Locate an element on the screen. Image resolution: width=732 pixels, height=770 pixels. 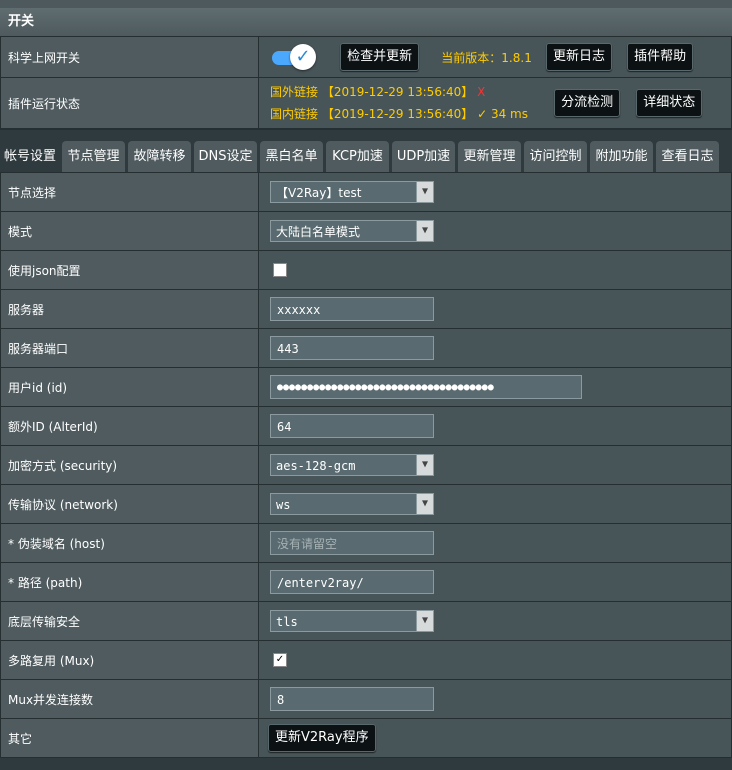
tab-access: 访问控制 is located at coordinates (555, 156).